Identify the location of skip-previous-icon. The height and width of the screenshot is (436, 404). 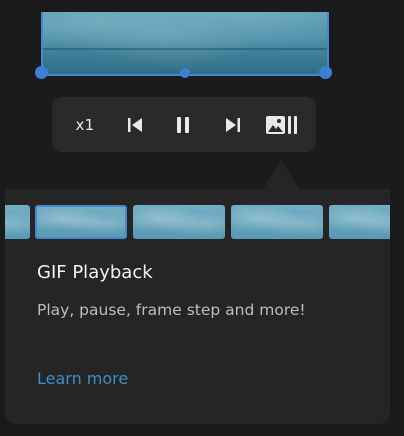
(135, 124).